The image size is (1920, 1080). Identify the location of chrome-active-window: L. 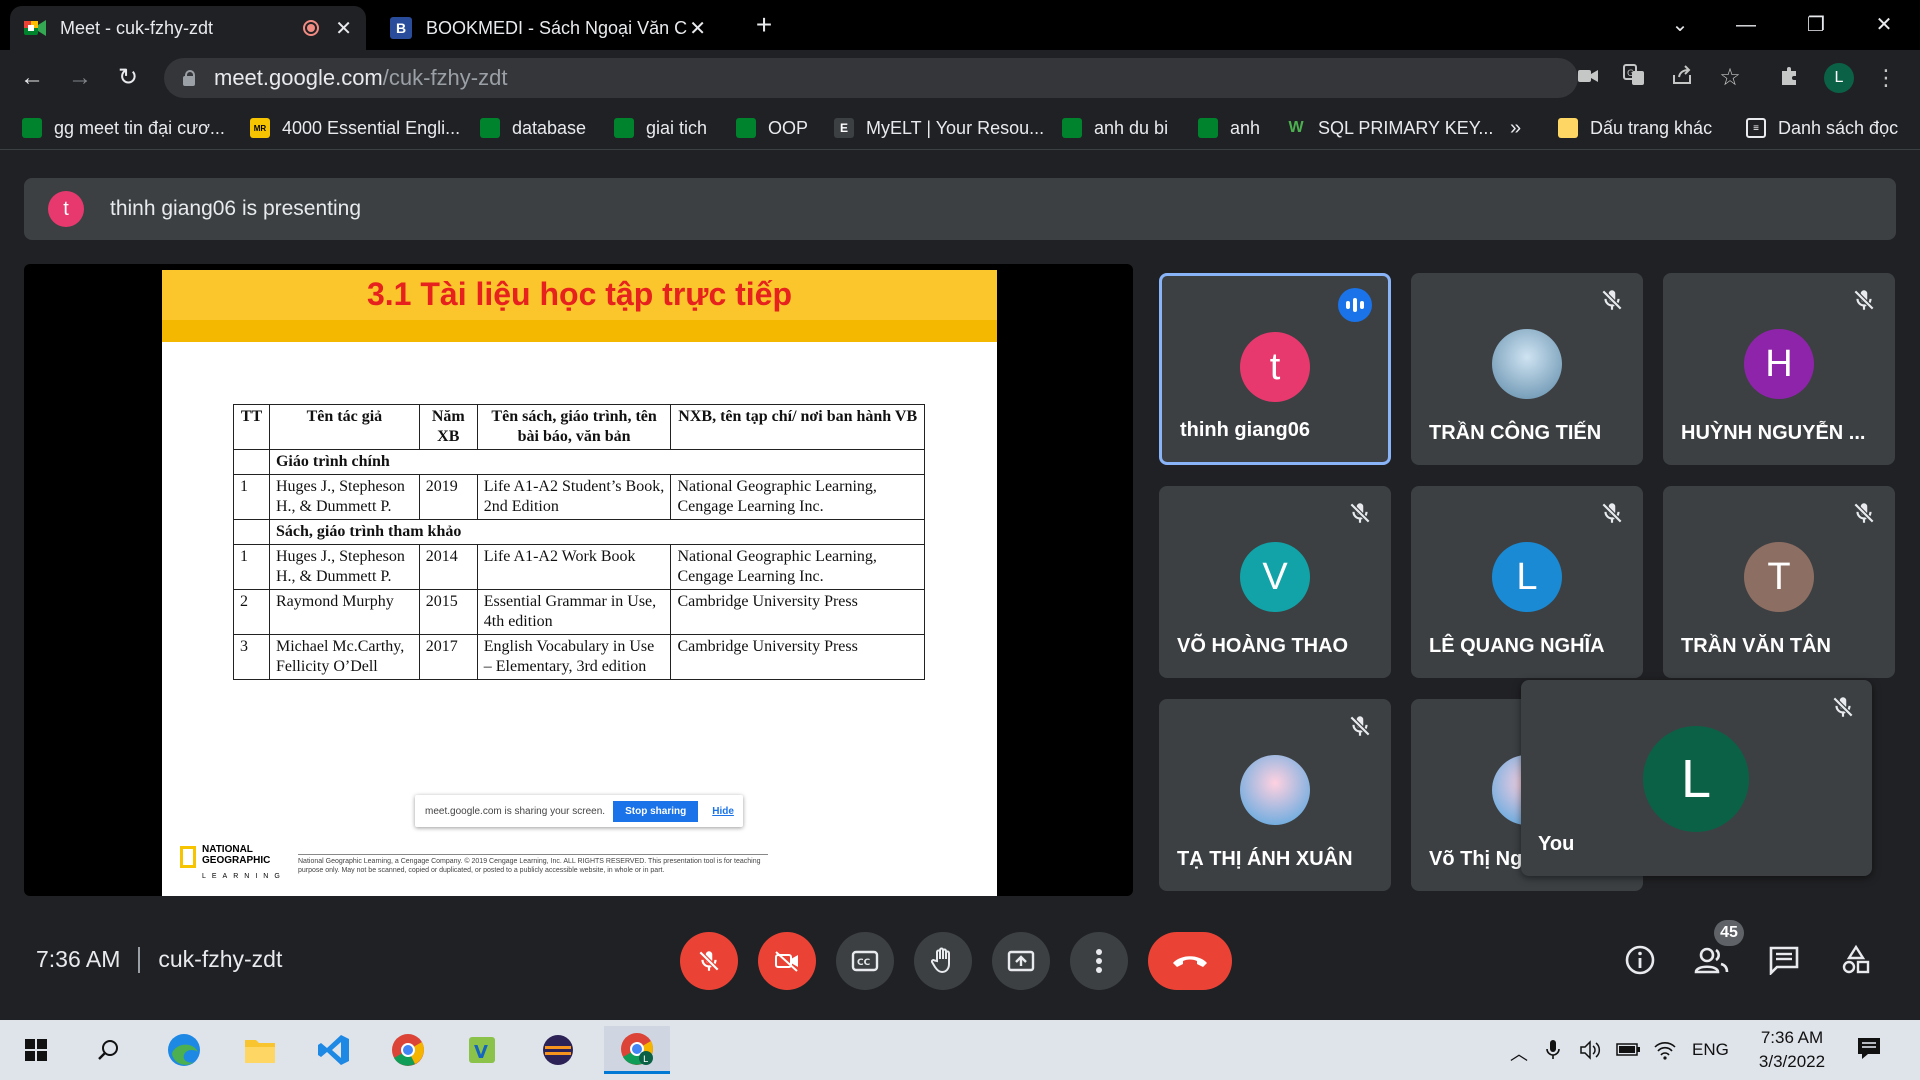
(637, 1050).